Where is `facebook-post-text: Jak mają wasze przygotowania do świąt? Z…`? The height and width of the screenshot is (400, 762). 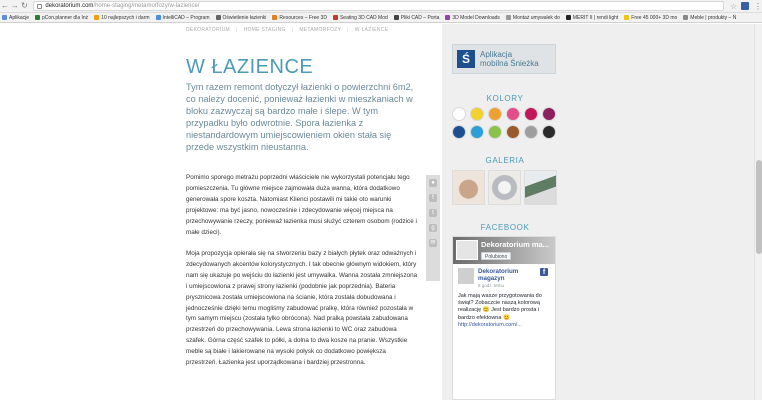 facebook-post-text: Jak mają wasze przygotowania do świąt? Z… is located at coordinates (500, 307).